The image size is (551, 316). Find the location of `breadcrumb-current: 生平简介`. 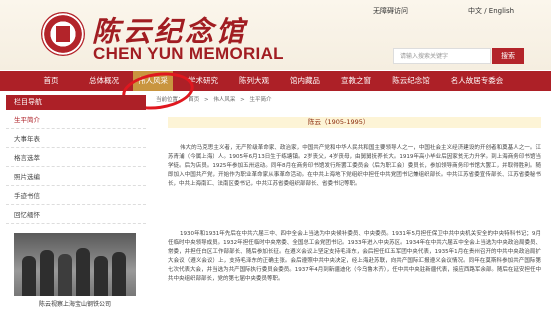

breadcrumb-current: 生平简介 is located at coordinates (260, 100).